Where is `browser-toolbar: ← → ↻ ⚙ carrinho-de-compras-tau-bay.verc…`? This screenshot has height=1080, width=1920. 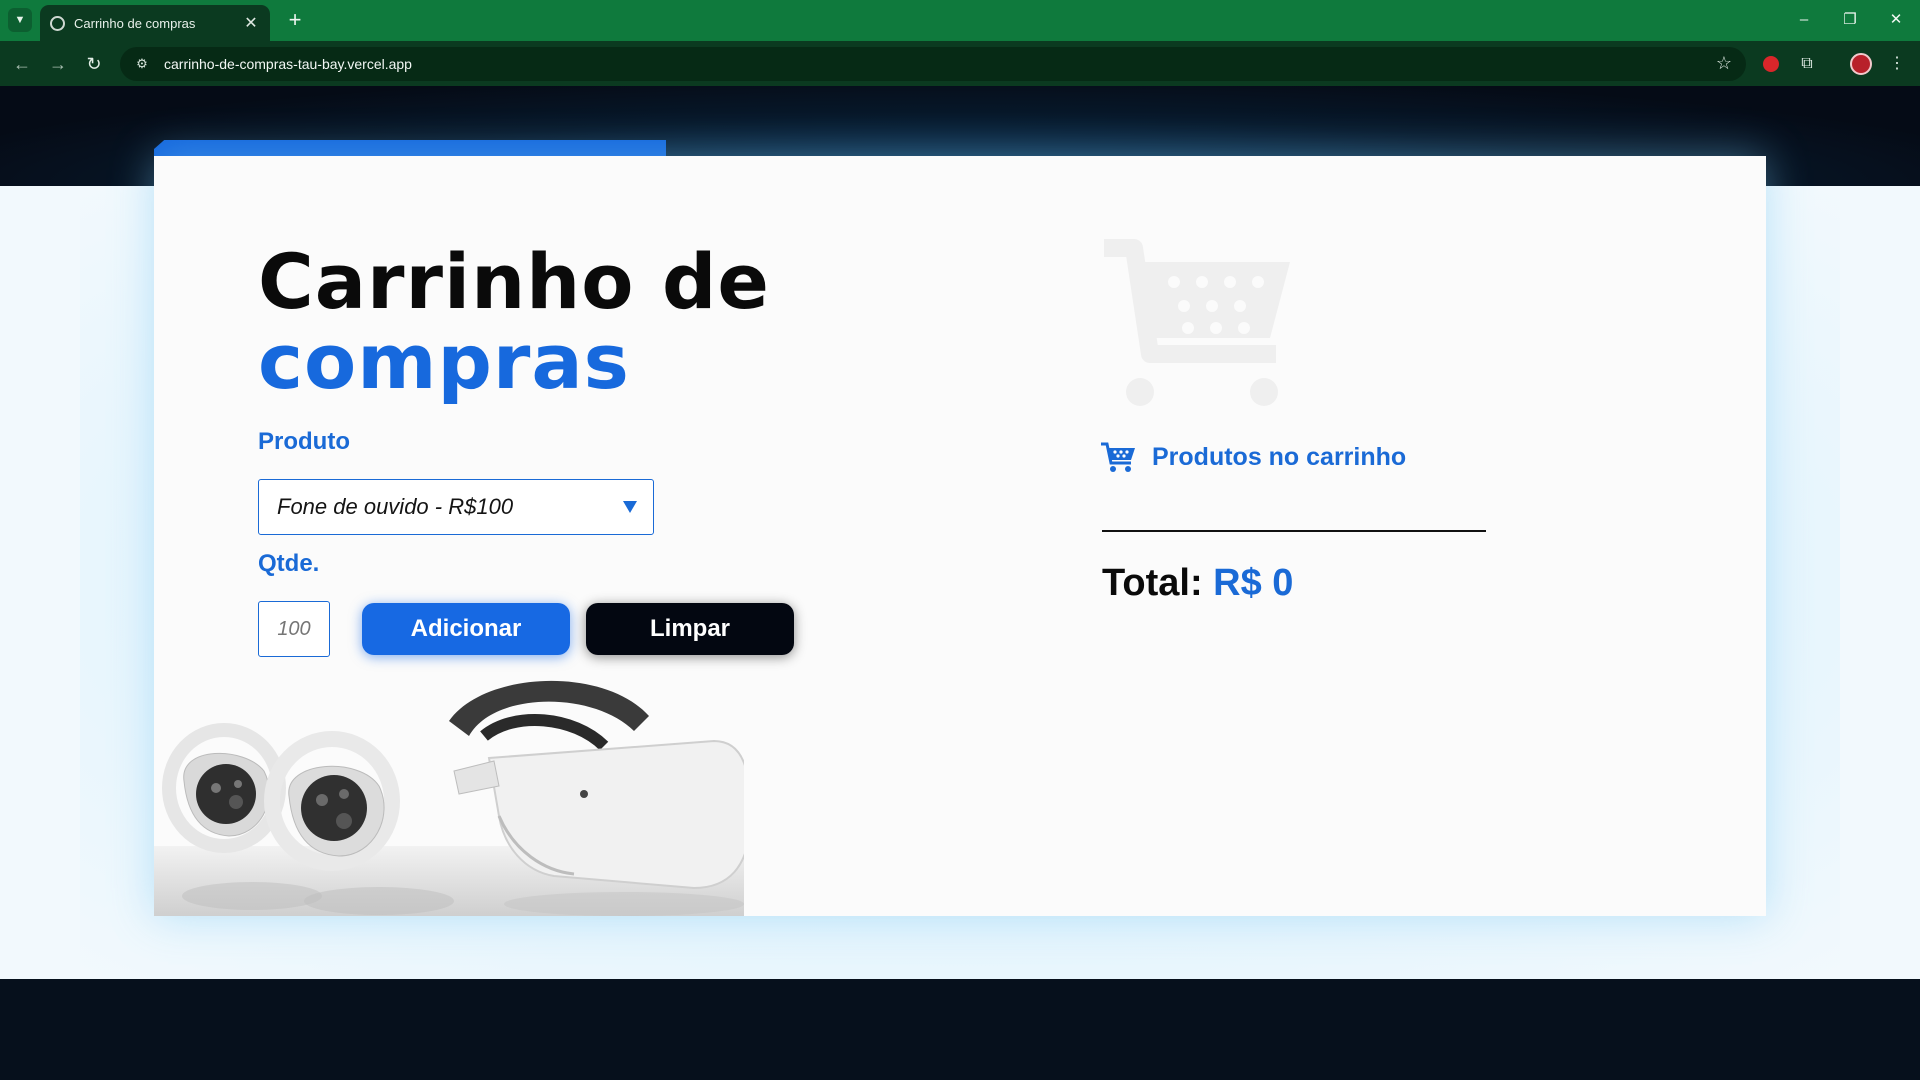 browser-toolbar: ← → ↻ ⚙ carrinho-de-compras-tau-bay.verc… is located at coordinates (960, 63).